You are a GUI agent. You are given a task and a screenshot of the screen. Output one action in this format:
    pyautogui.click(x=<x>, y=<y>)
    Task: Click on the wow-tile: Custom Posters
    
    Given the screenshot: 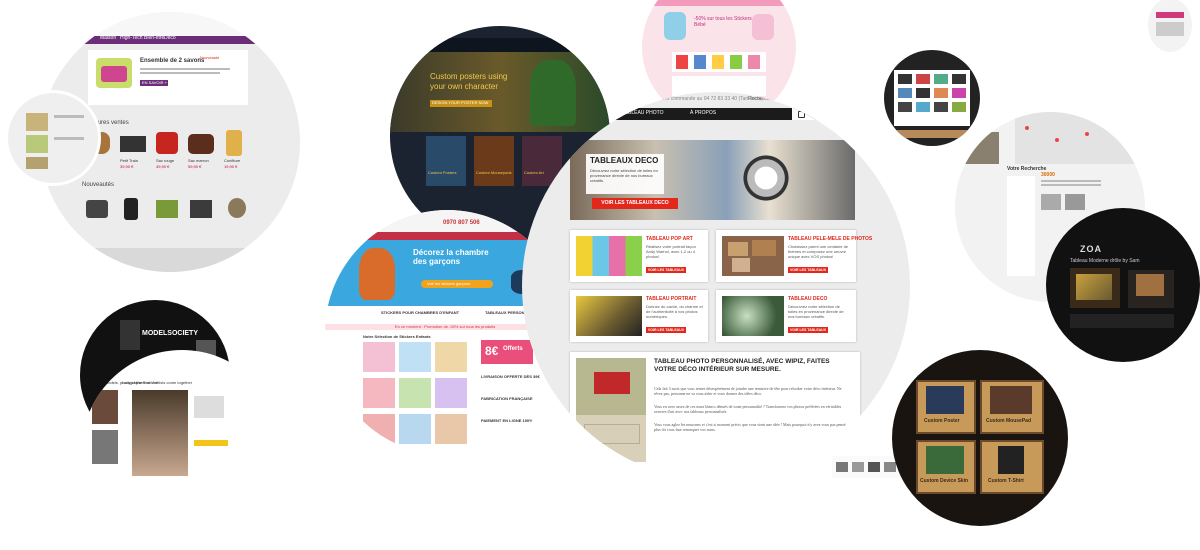 What is the action you would take?
    pyautogui.click(x=446, y=161)
    